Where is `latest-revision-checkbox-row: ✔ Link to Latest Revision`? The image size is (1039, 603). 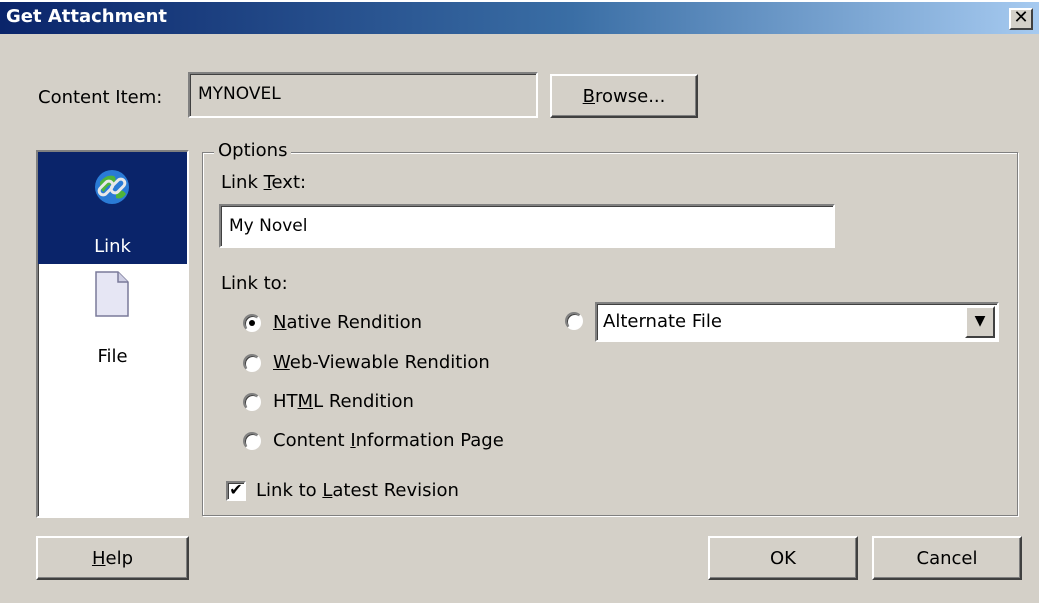
latest-revision-checkbox-row: ✔ Link to Latest Revision is located at coordinates (342, 490).